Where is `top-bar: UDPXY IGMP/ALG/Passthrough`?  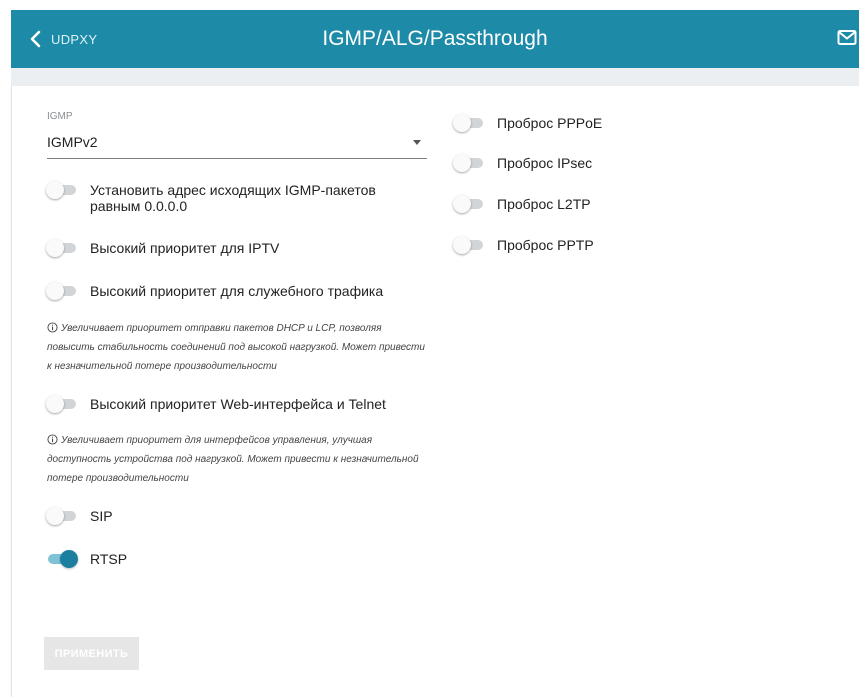 top-bar: UDPXY IGMP/ALG/Passthrough is located at coordinates (435, 39).